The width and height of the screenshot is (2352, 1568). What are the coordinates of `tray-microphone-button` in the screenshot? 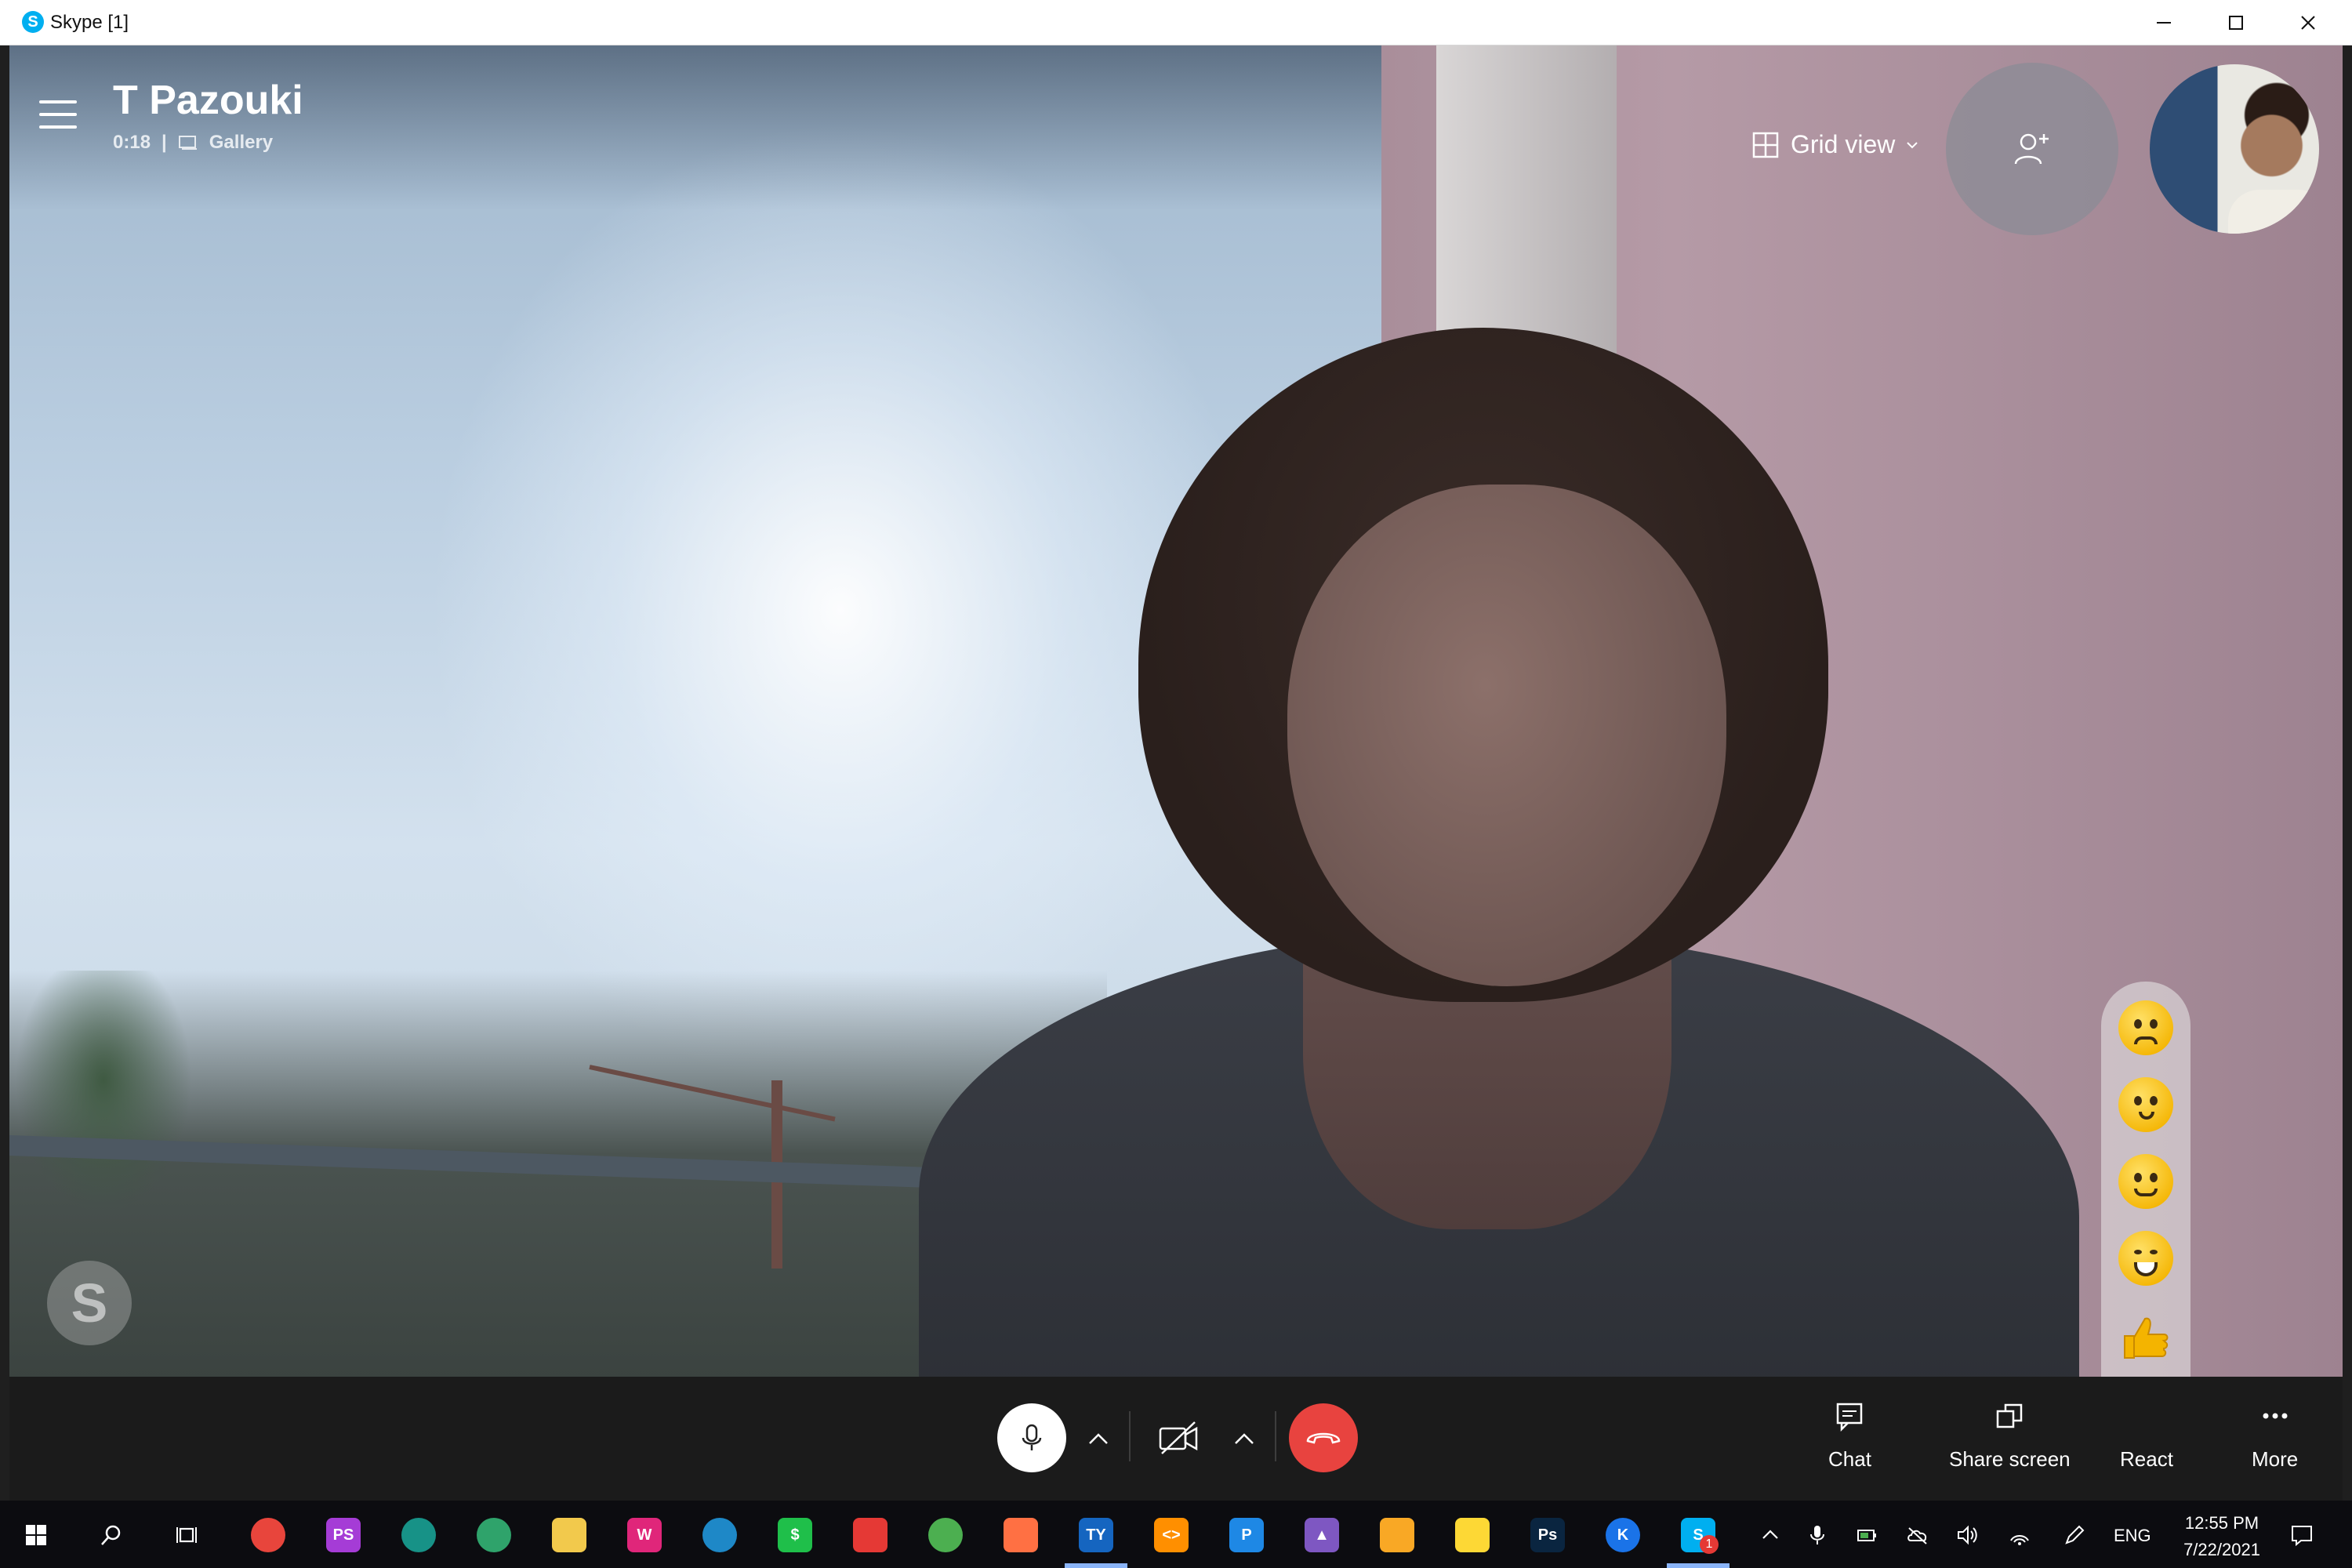 It's located at (1817, 1535).